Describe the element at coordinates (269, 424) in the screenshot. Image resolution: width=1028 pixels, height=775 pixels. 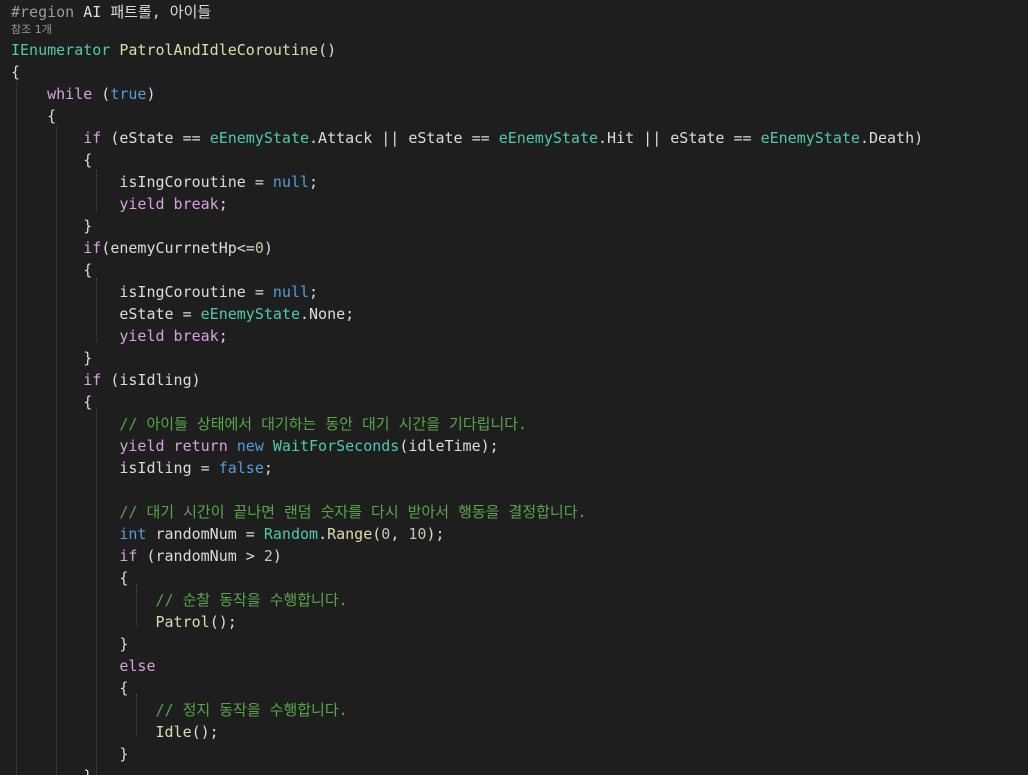
I see `code-line: // 아이들 상태에서 대기하는 동안 대기 시간을 기다립니다.` at that location.